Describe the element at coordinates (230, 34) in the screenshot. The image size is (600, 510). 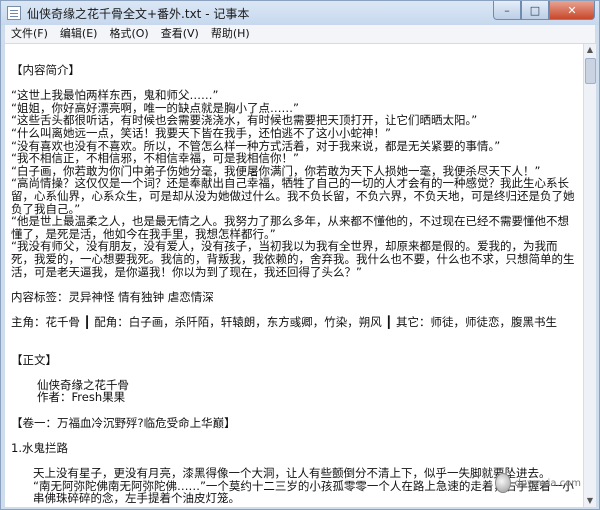
I see `menu-help: 帮助(H)` at that location.